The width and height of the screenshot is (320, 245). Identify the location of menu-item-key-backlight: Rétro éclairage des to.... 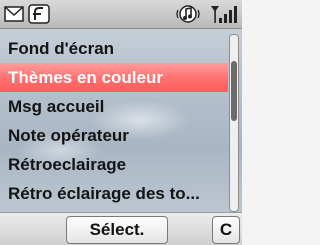
(114, 193).